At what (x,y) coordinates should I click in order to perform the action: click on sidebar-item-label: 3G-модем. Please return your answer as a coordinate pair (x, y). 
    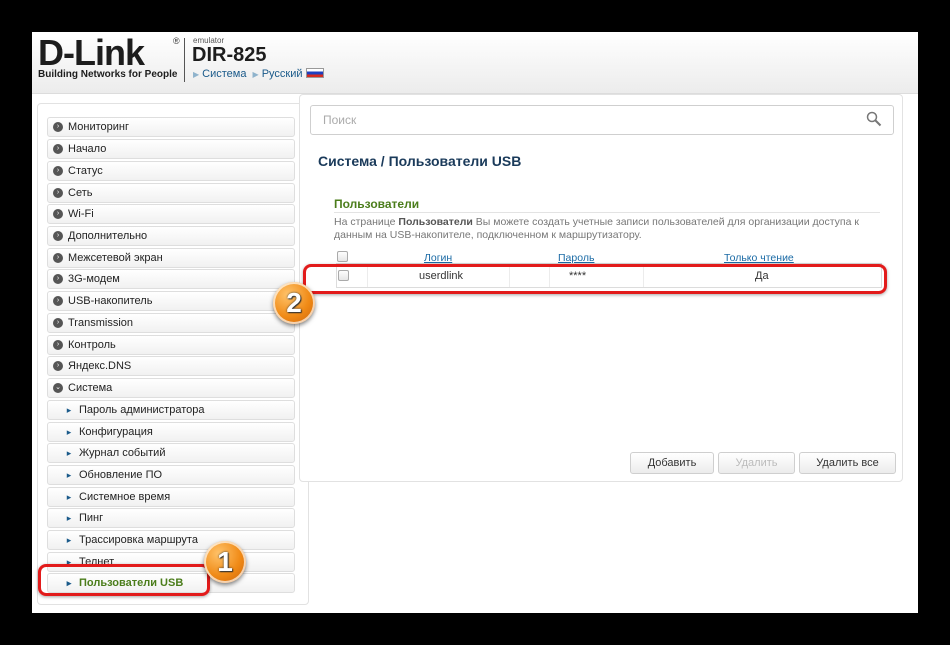
    Looking at the image, I should click on (94, 279).